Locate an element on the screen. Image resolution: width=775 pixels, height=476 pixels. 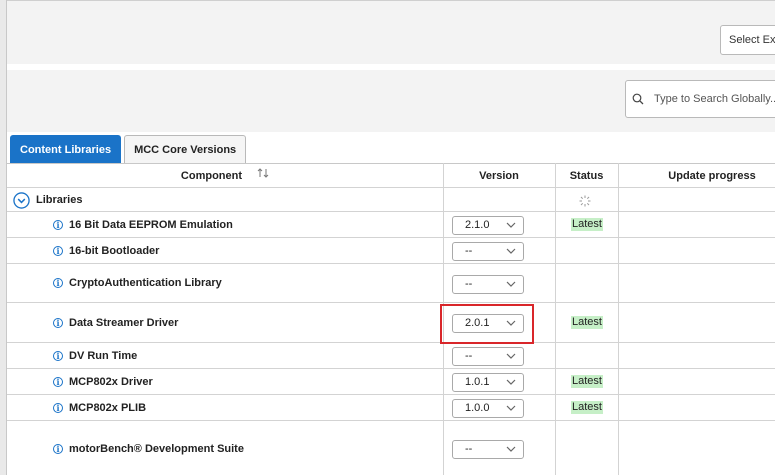
tab-bar: Content Libraries MCC Core Versions is located at coordinates (129, 149).